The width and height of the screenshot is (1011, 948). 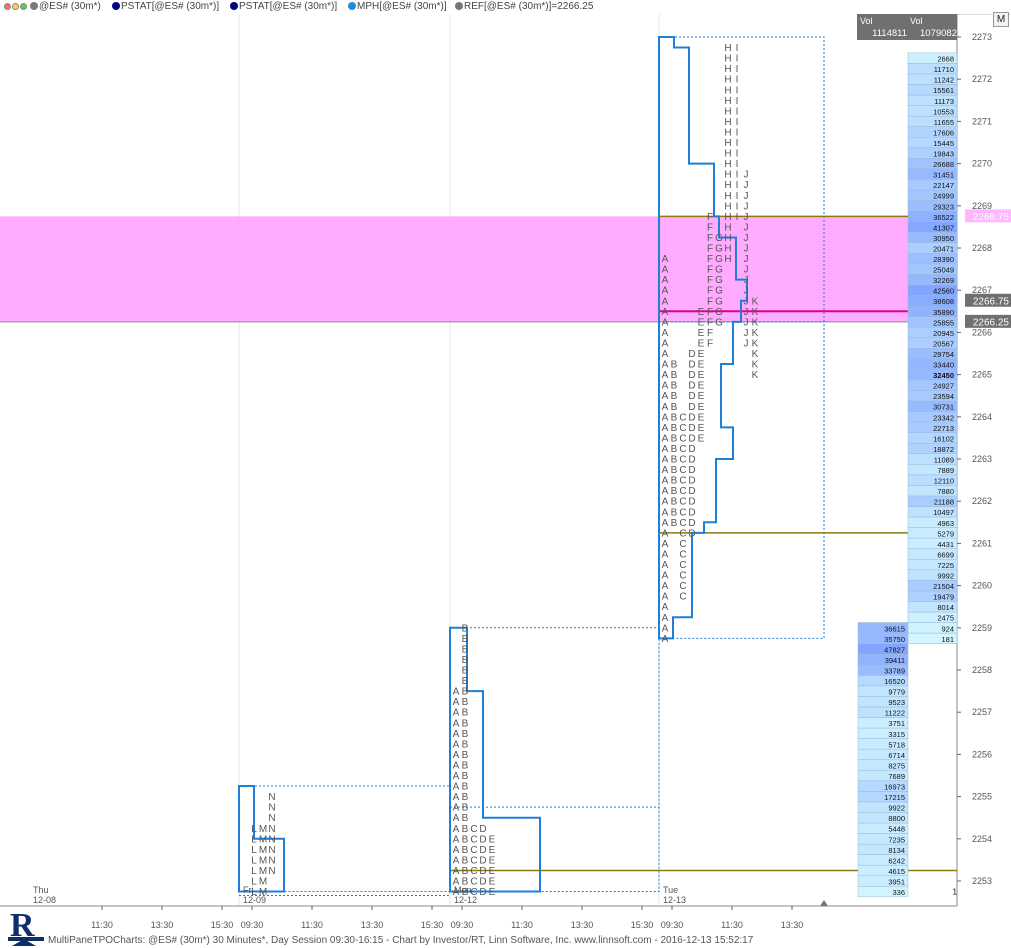 I want to click on volume-value: 19479, so click(x=943, y=597).